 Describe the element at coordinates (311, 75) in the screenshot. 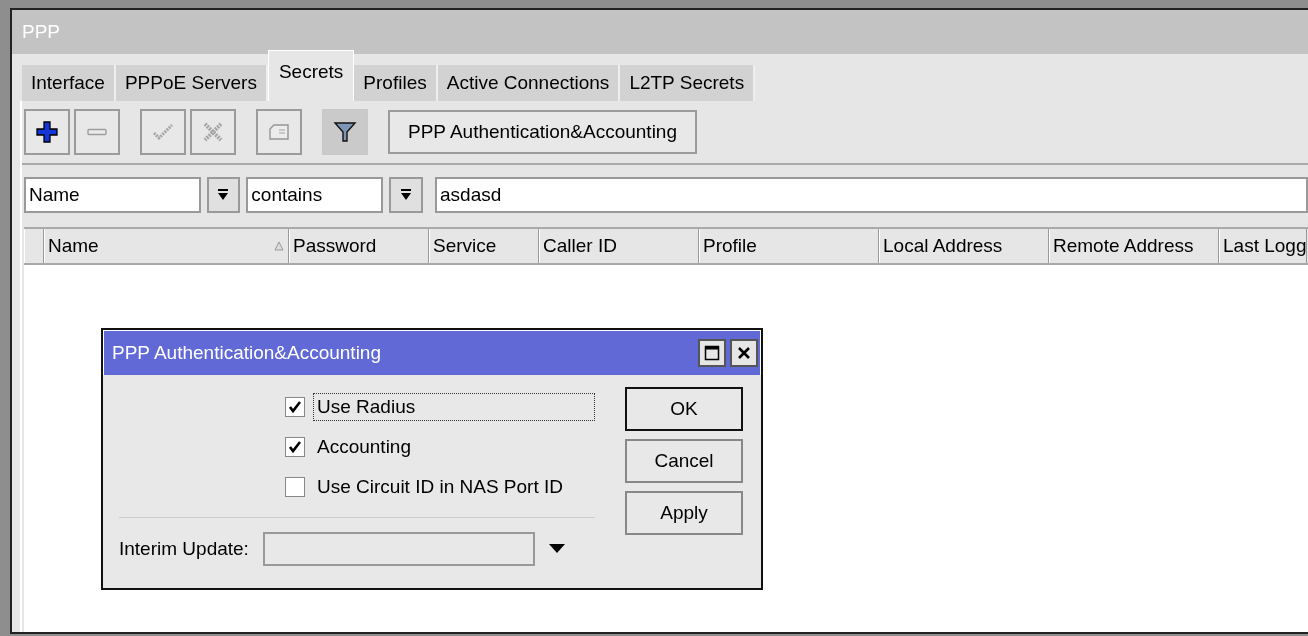

I see `tab: Secrets` at that location.